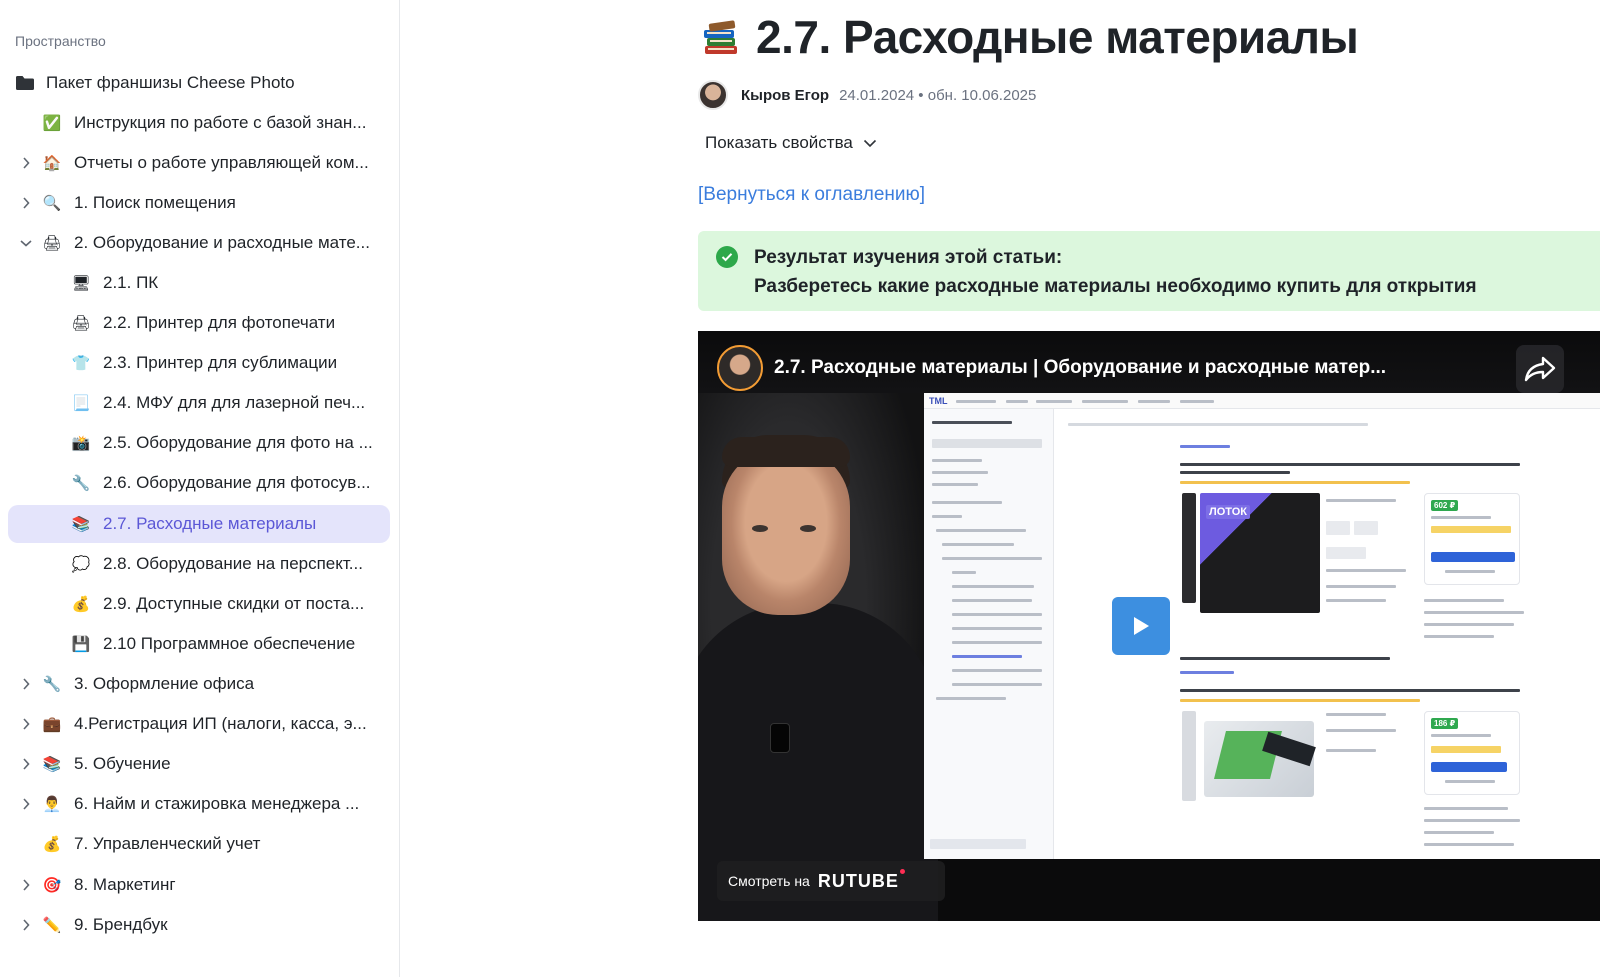  I want to click on sidebar-item-label: Пакет франшизы Cheese Photo, so click(170, 82).